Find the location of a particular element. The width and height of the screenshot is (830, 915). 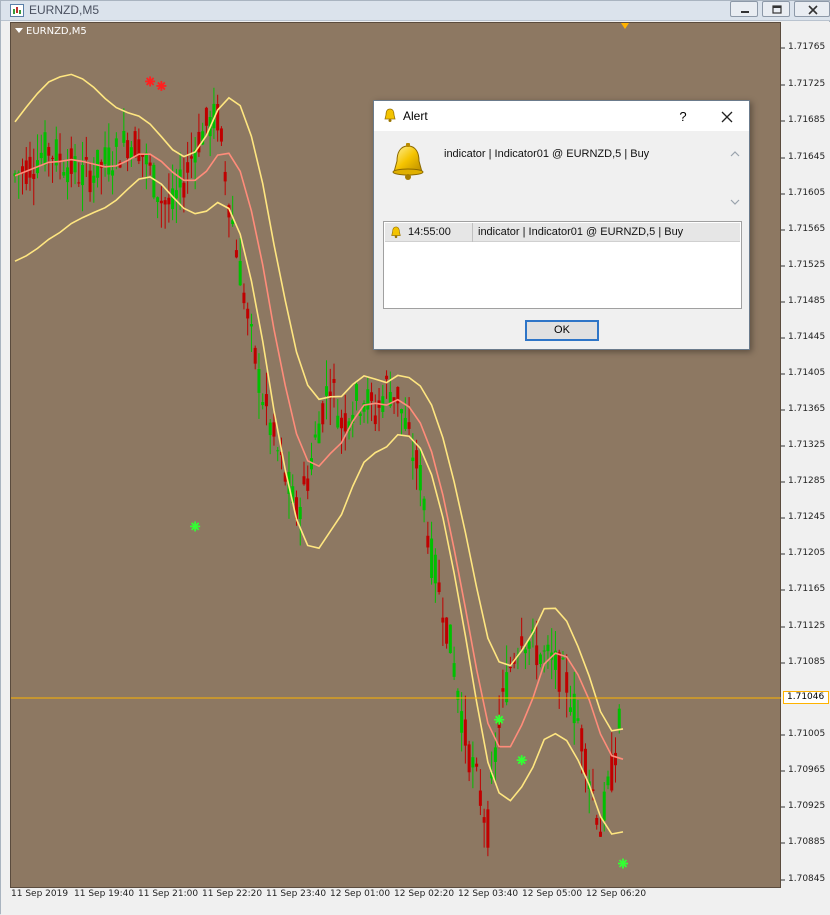

chart-symbol-label: EURNZD,M5 is located at coordinates (51, 31).